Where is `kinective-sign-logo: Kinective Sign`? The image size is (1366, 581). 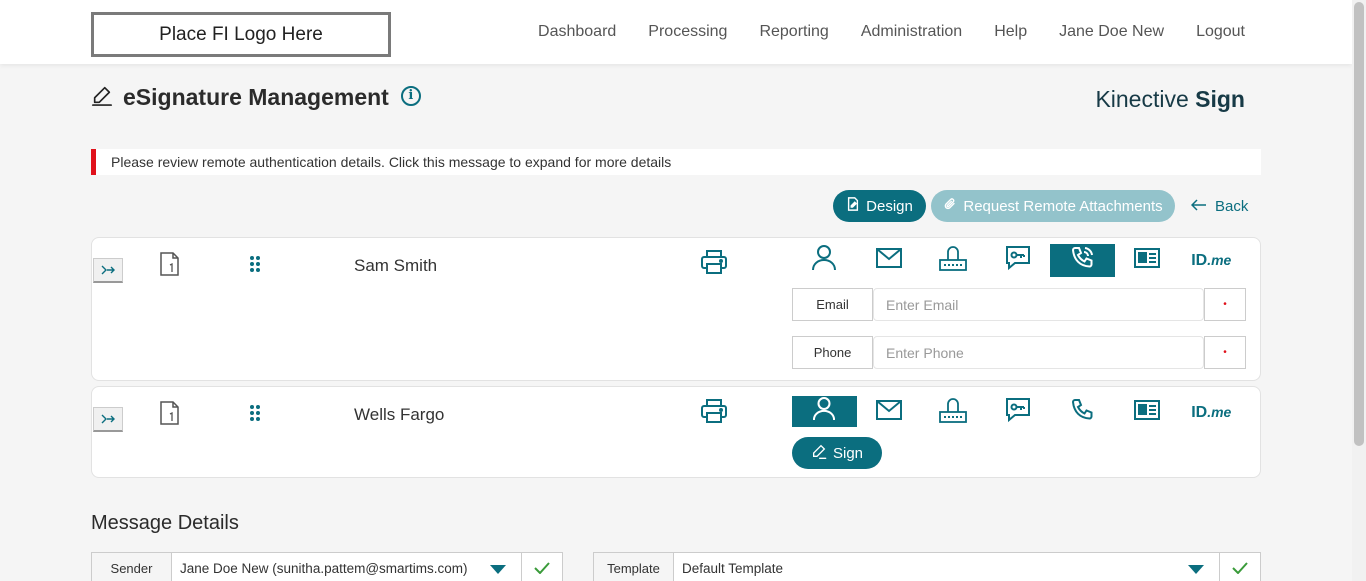
kinective-sign-logo: Kinective Sign is located at coordinates (1170, 99).